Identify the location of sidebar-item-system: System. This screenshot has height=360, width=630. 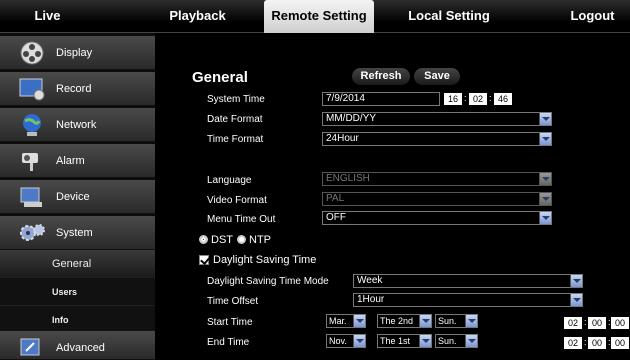
(77, 233).